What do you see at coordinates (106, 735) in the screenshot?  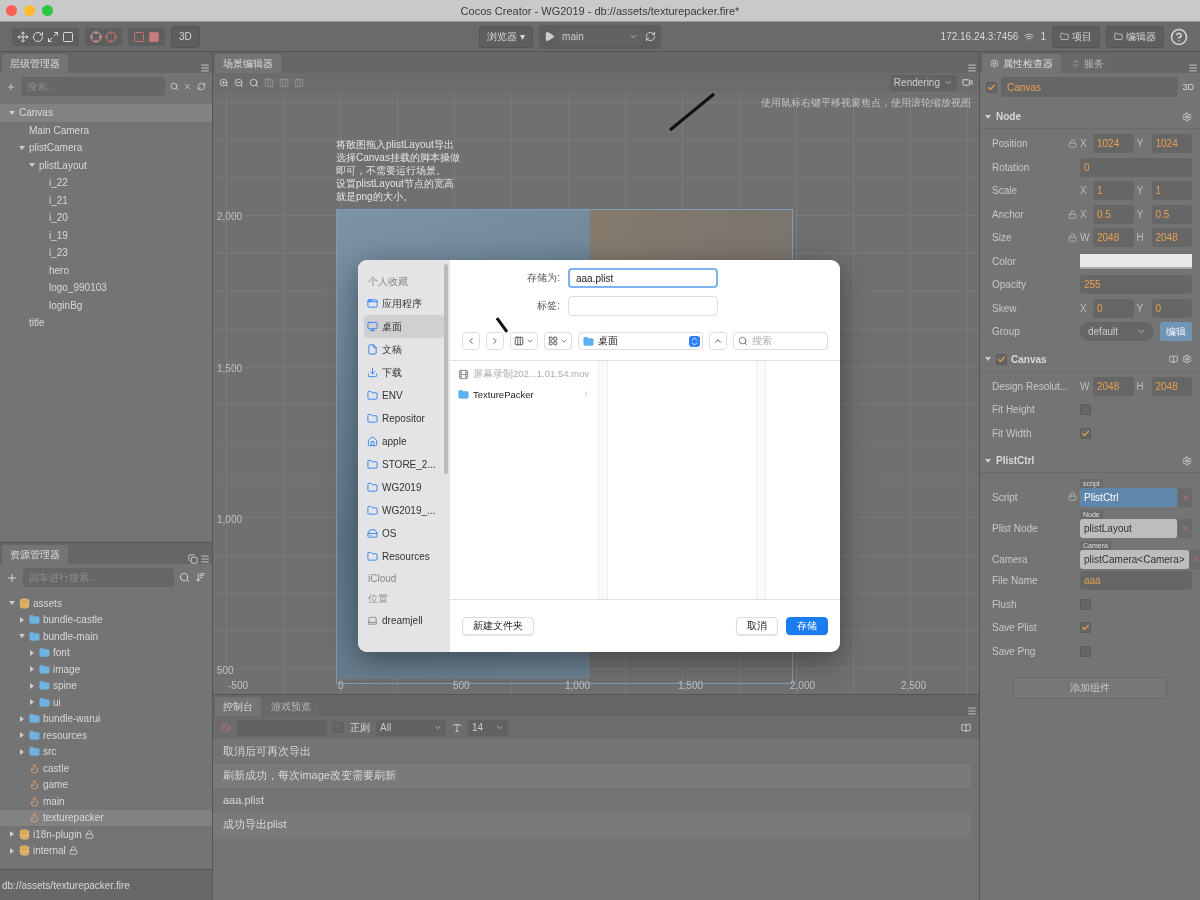 I see `asset-item: resources` at bounding box center [106, 735].